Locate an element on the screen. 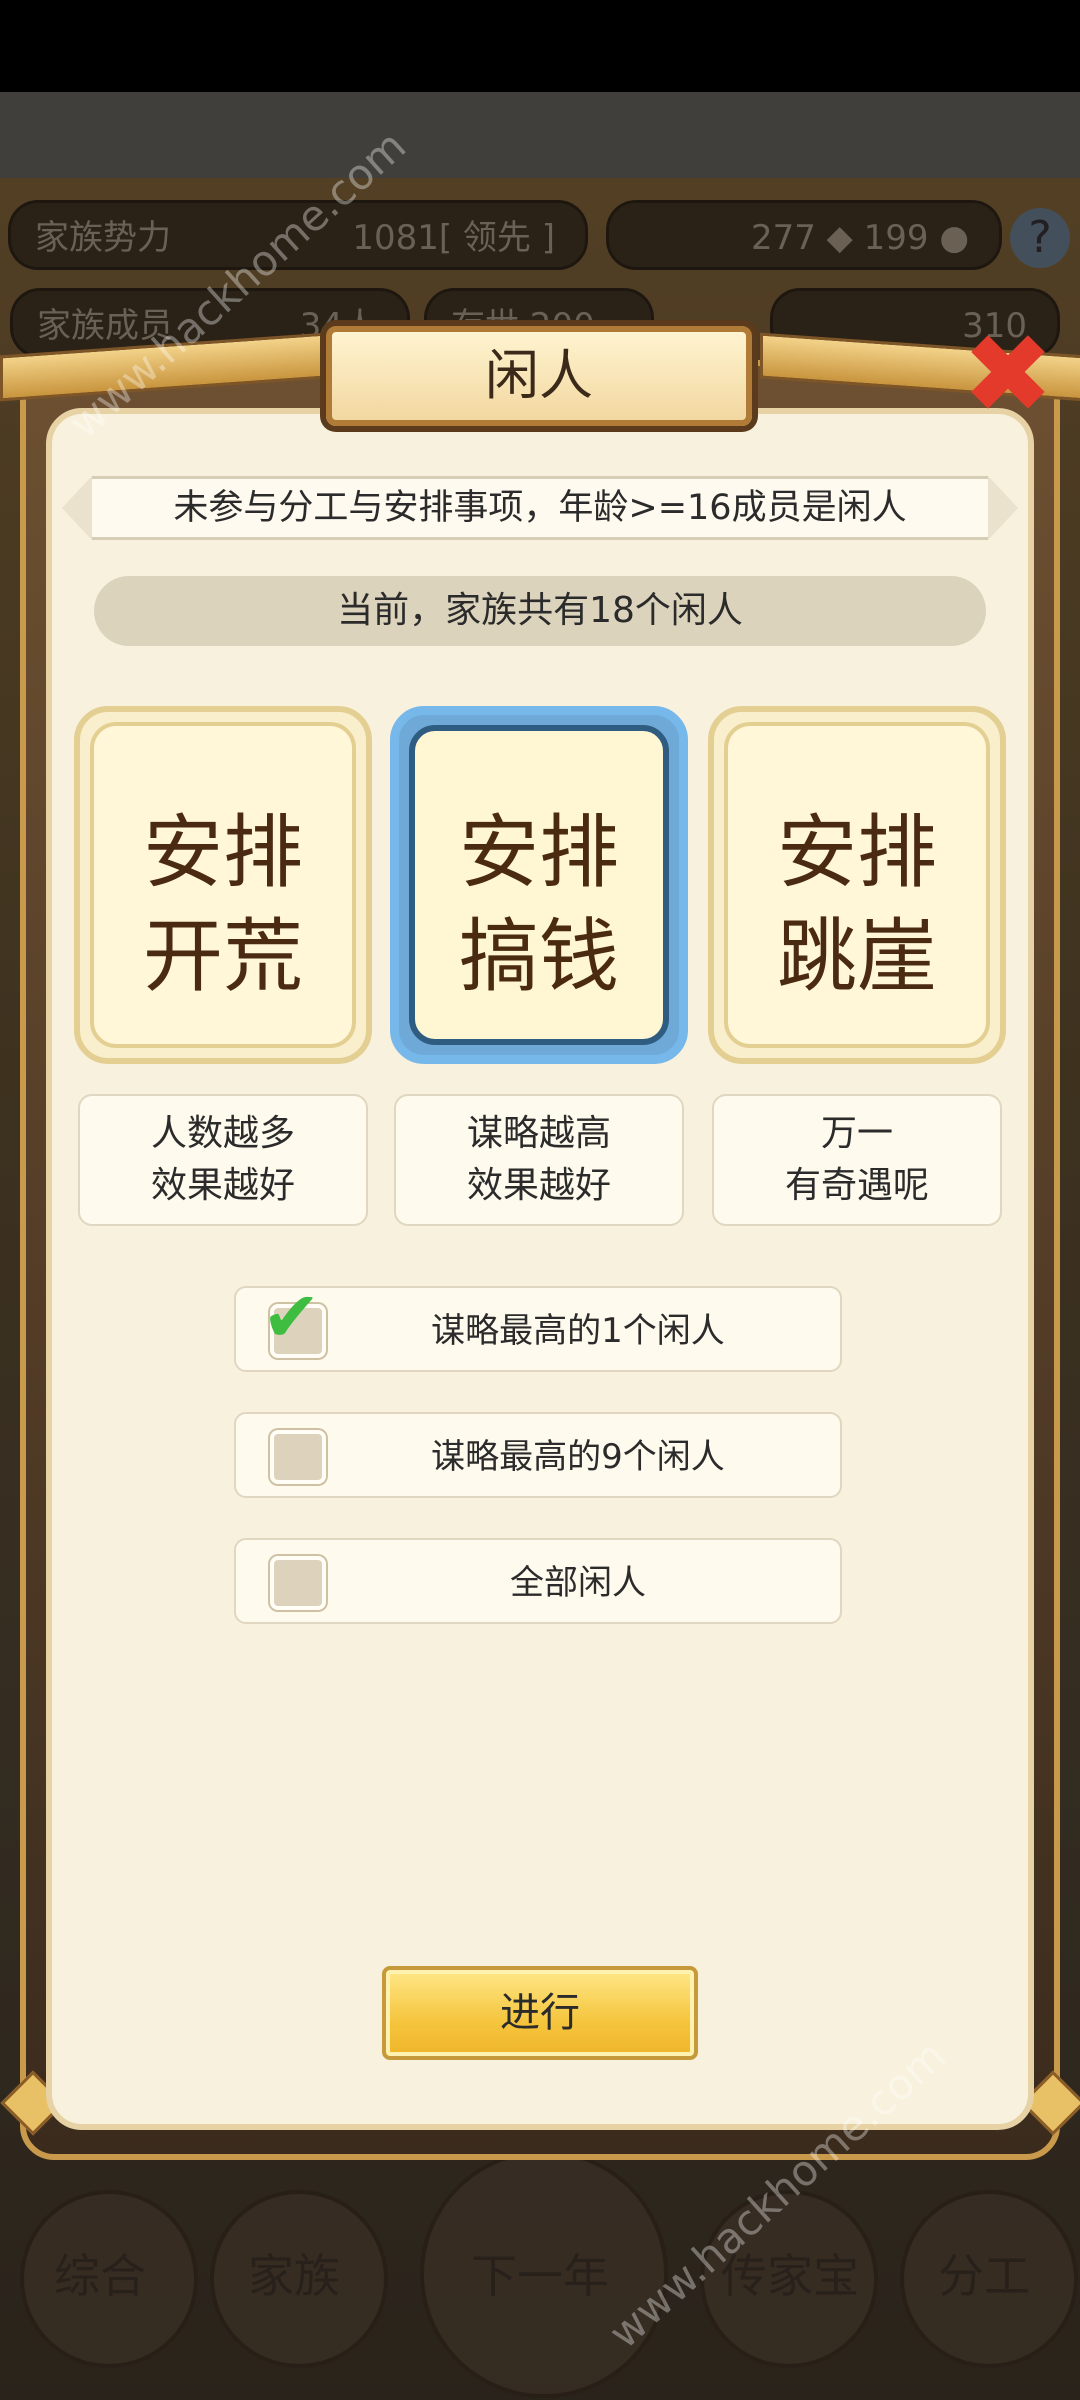 The width and height of the screenshot is (1080, 2400). option-card-cliff-jump: 安排 跳崖 is located at coordinates (857, 885).